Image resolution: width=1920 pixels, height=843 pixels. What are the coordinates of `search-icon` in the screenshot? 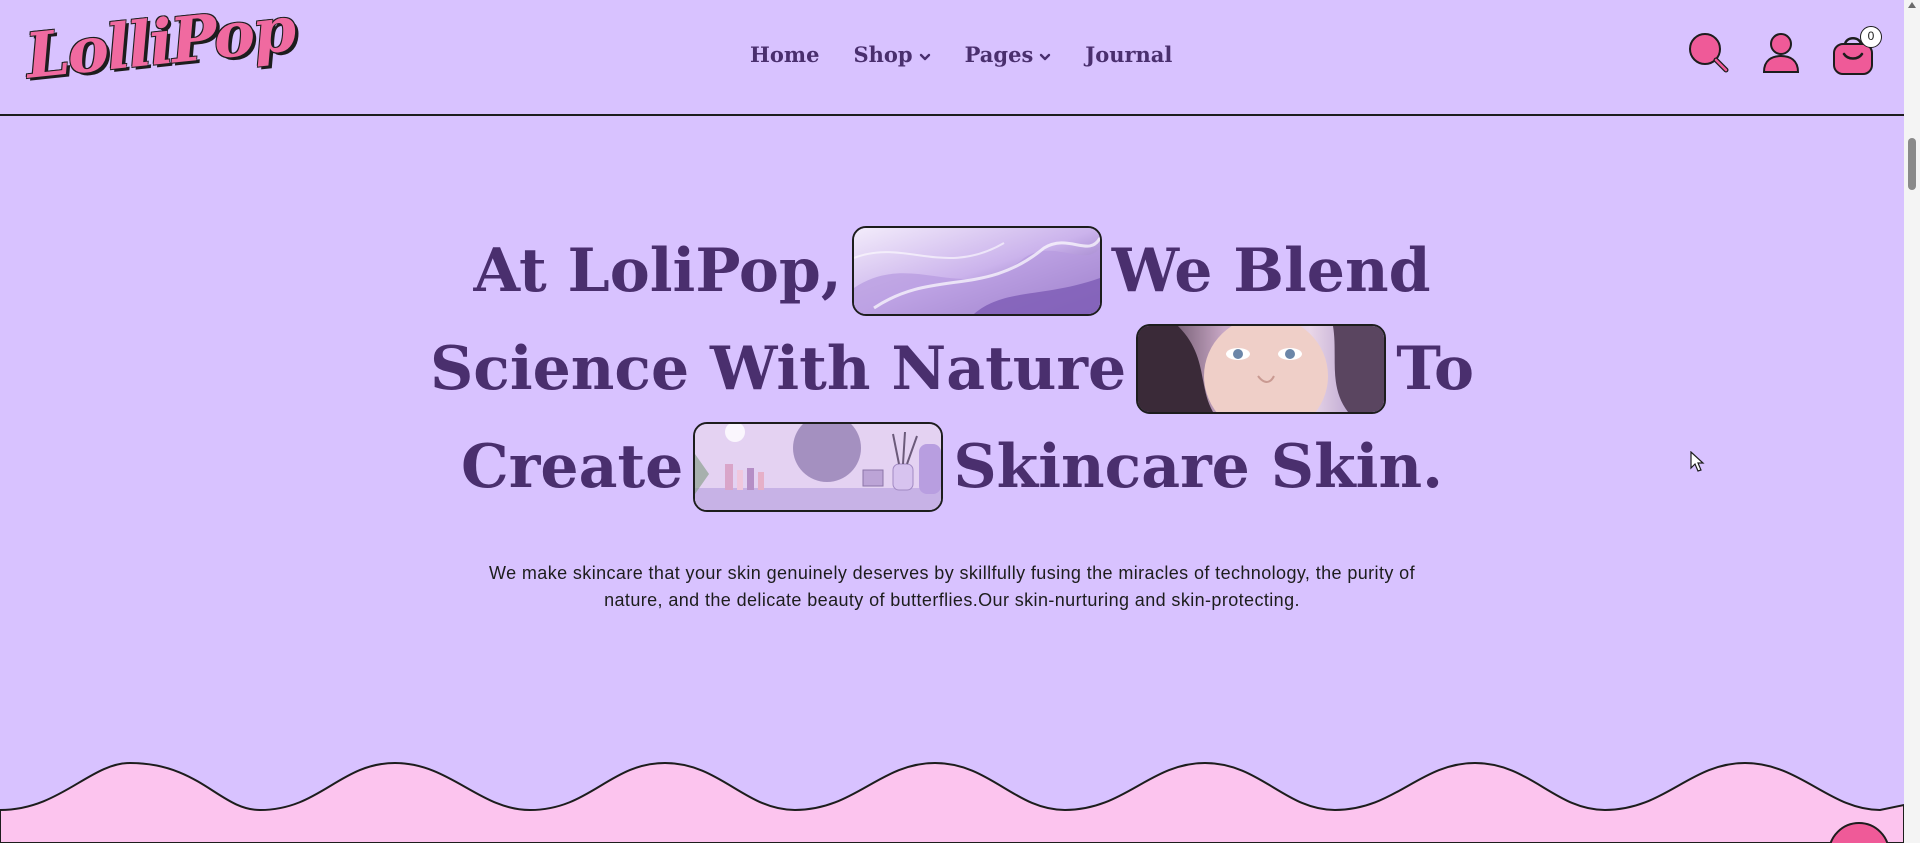 It's located at (1709, 53).